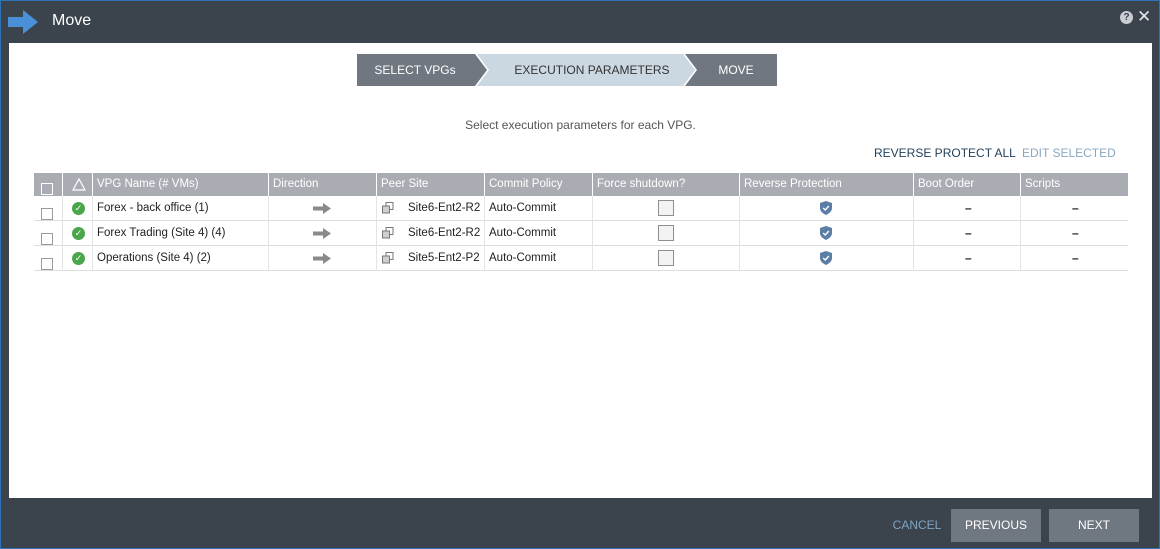  Describe the element at coordinates (72, 20) in the screenshot. I see `dialog-title: Move` at that location.